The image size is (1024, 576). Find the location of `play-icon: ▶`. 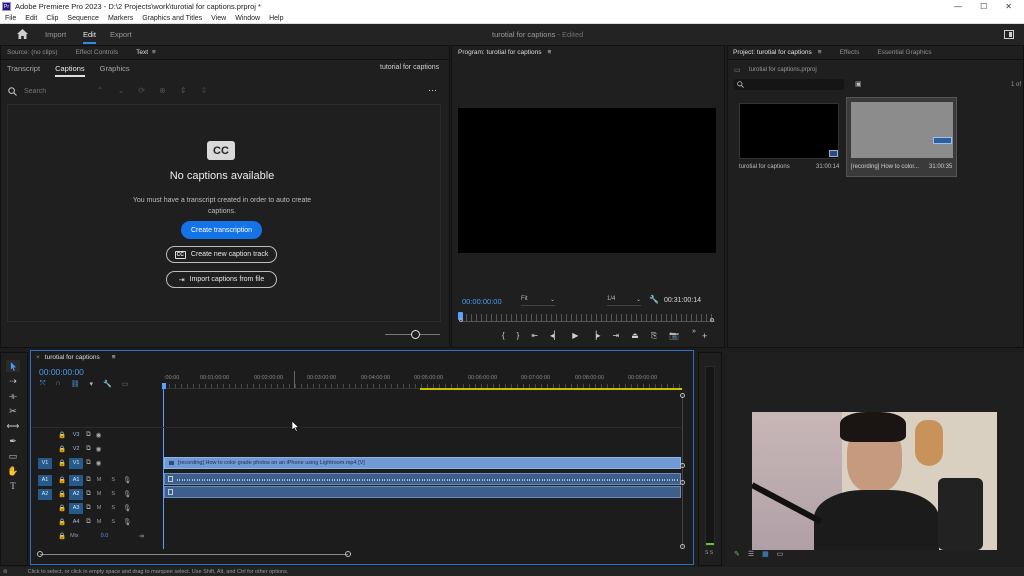

play-icon: ▶ is located at coordinates (575, 336).